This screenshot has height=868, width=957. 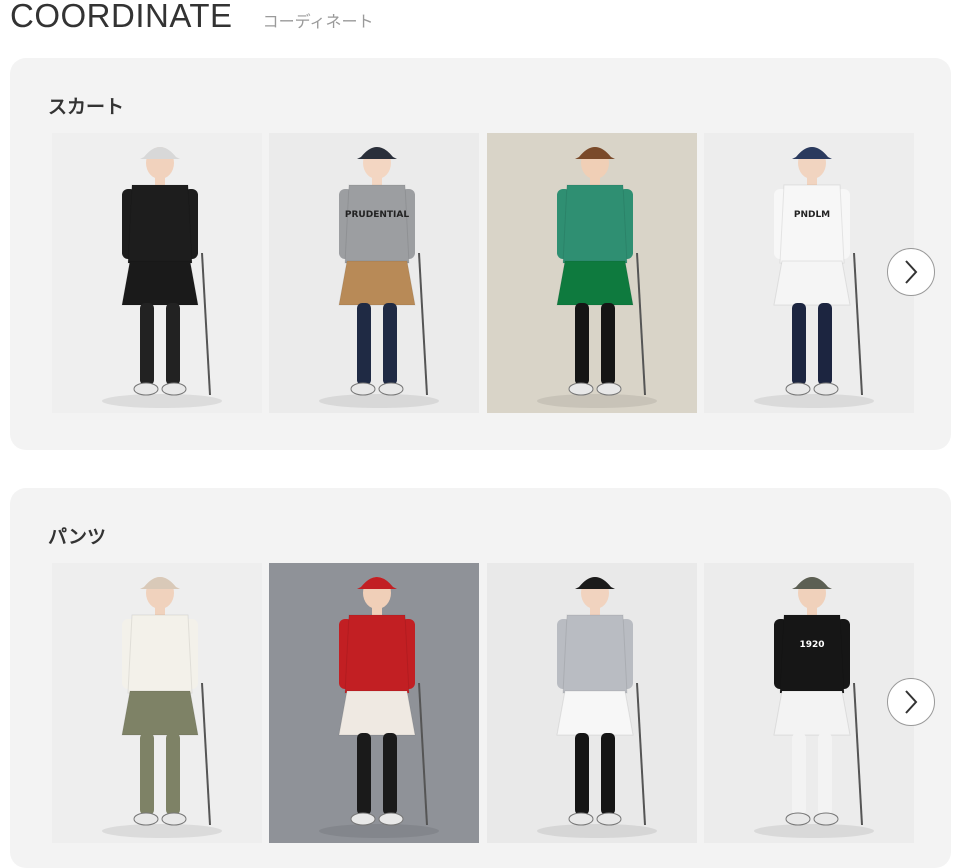 What do you see at coordinates (812, 215) in the screenshot?
I see `garment-print-text: PNDLM` at bounding box center [812, 215].